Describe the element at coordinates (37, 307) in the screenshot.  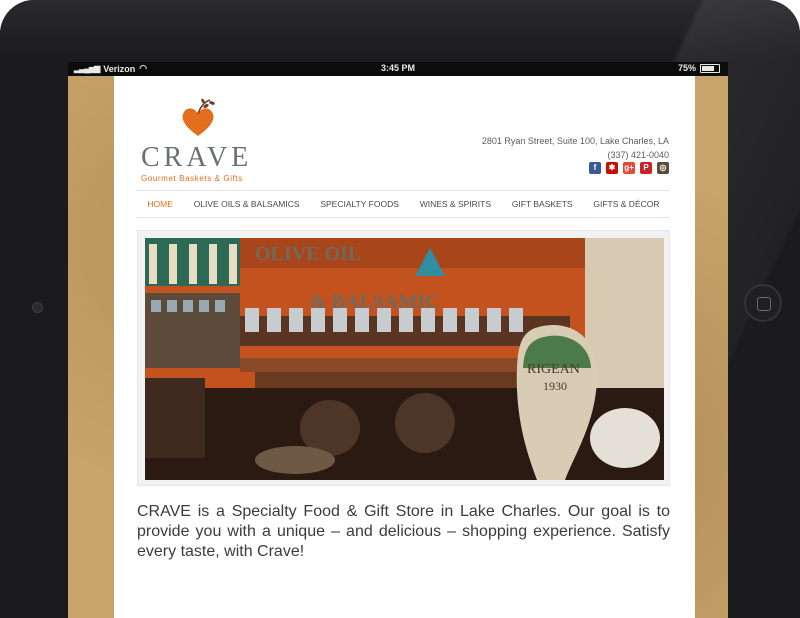
I see `front-camera` at that location.